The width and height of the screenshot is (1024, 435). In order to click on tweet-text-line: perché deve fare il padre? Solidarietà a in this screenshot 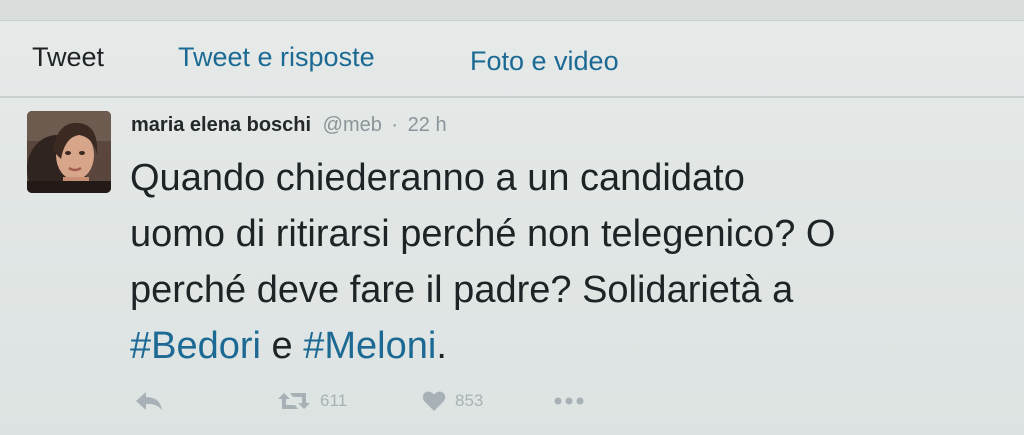, I will do `click(462, 290)`.